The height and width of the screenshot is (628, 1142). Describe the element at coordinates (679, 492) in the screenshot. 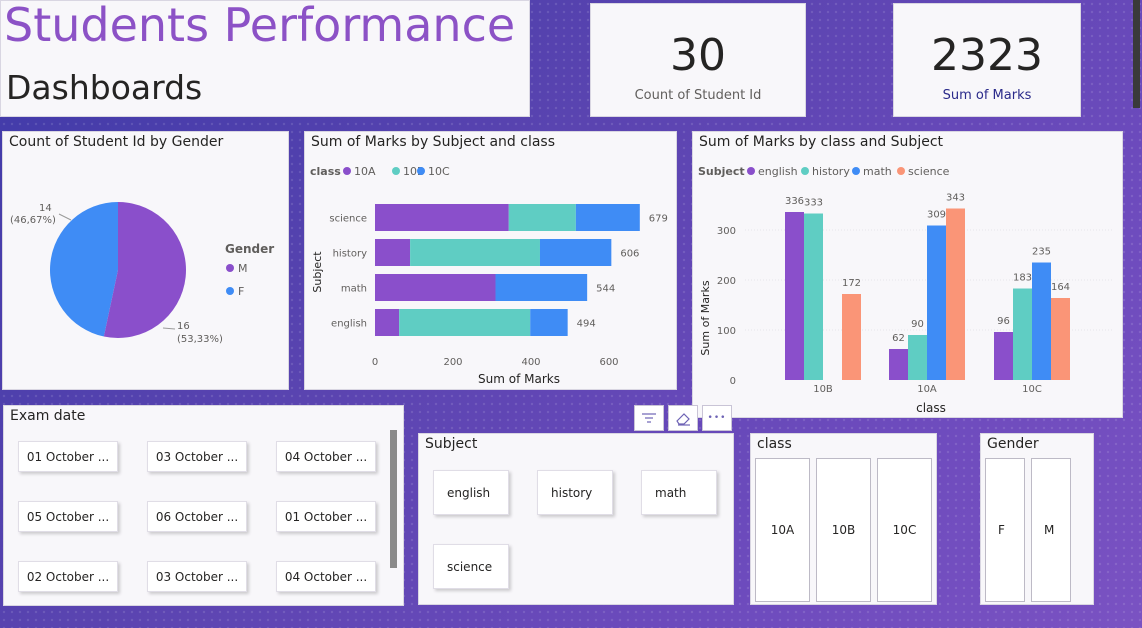

I see `subject-option: math` at that location.